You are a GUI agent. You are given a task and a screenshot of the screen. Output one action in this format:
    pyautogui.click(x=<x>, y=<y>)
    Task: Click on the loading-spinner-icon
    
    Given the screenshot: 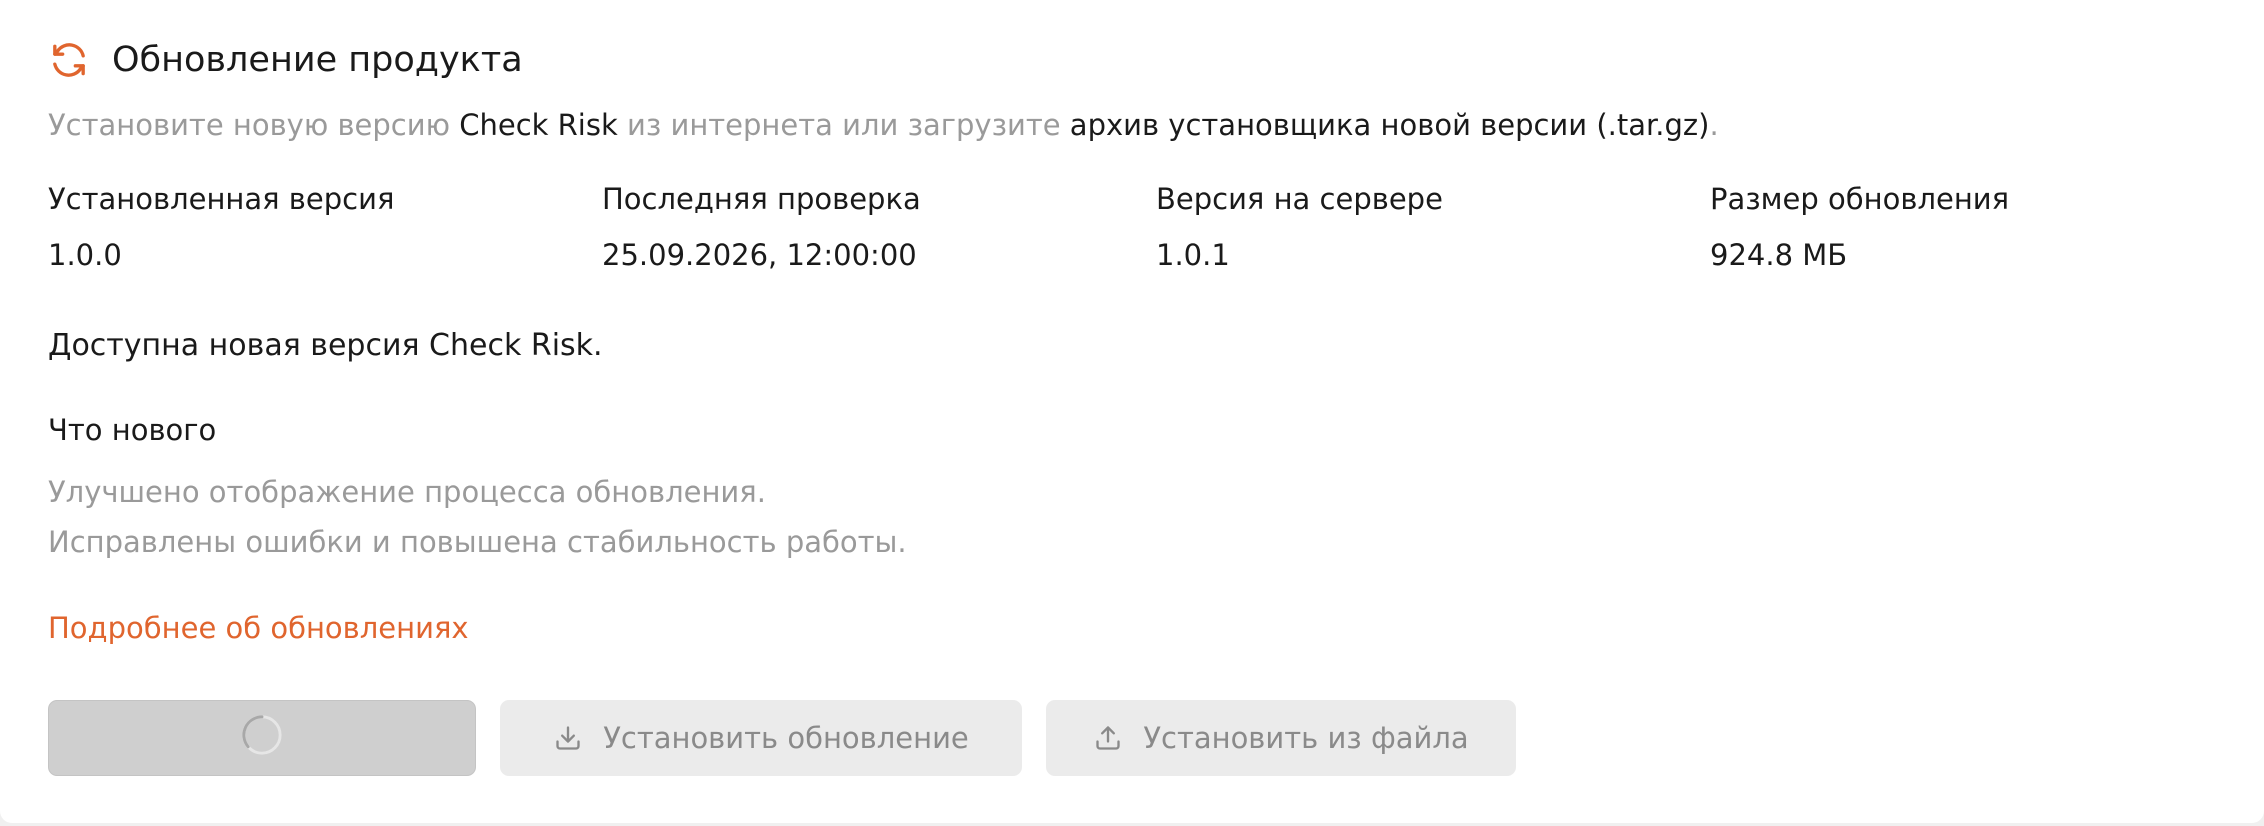 What is the action you would take?
    pyautogui.click(x=262, y=738)
    